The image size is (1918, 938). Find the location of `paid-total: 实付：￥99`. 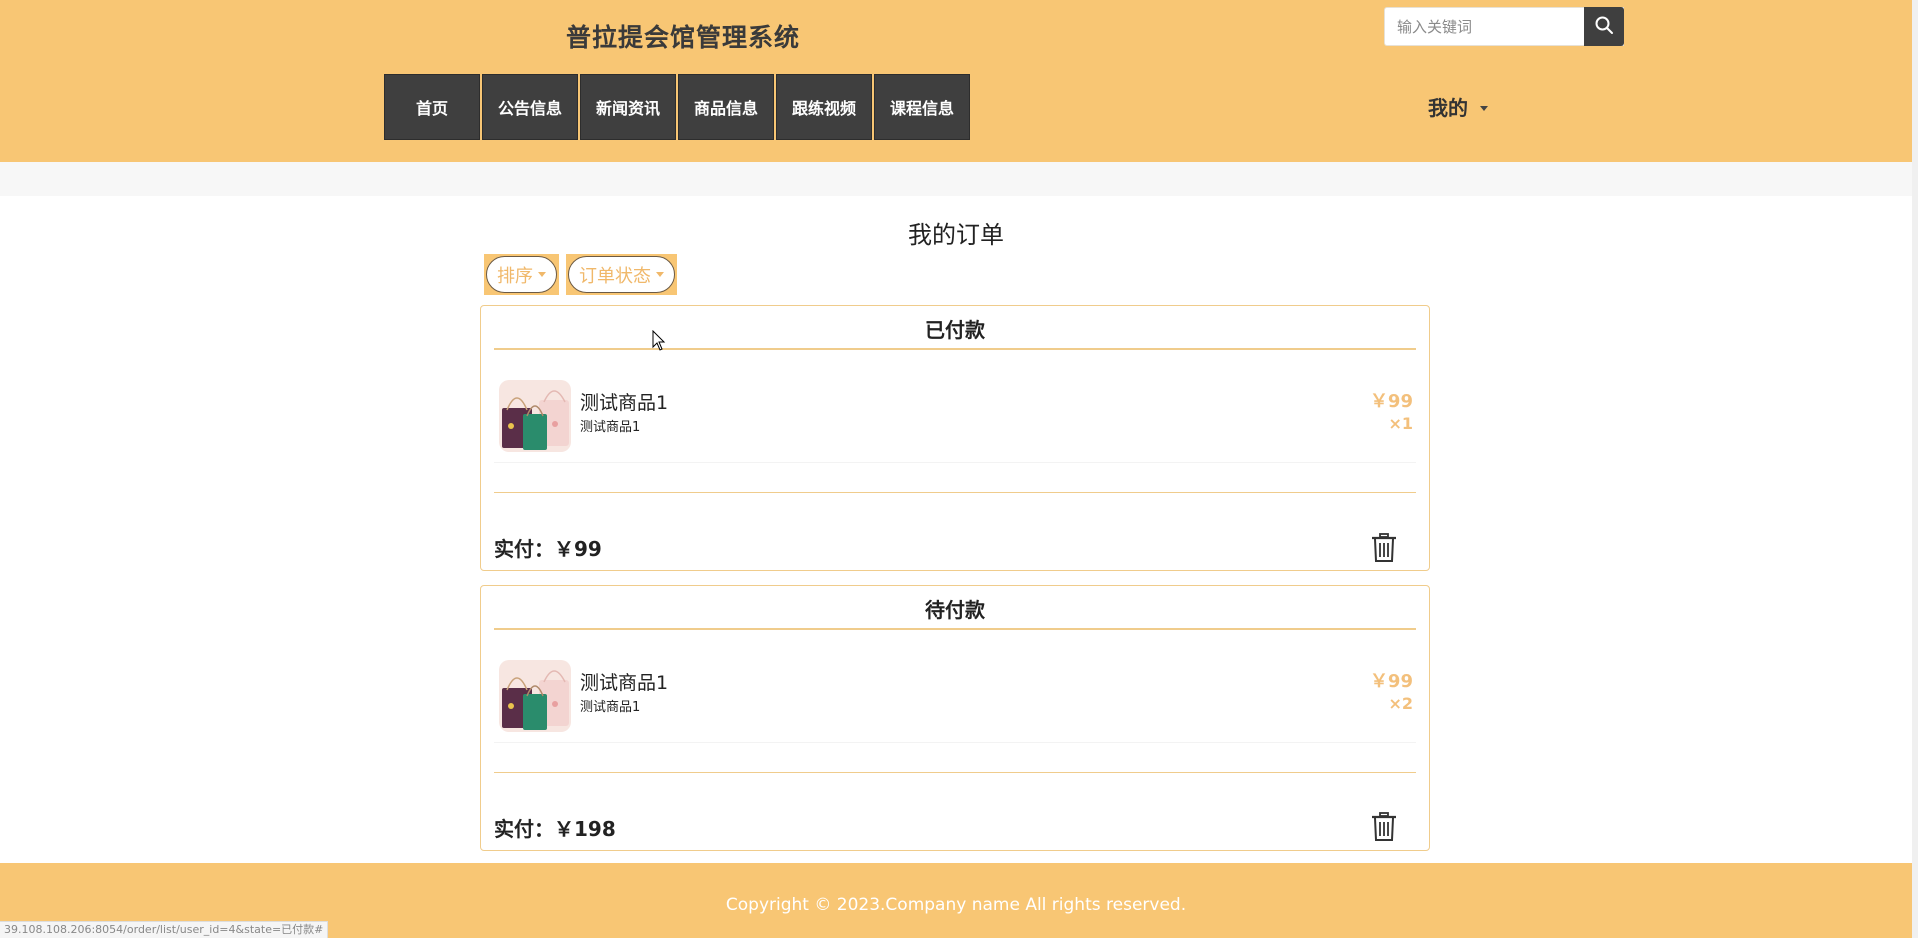

paid-total: 实付：￥99 is located at coordinates (548, 547).